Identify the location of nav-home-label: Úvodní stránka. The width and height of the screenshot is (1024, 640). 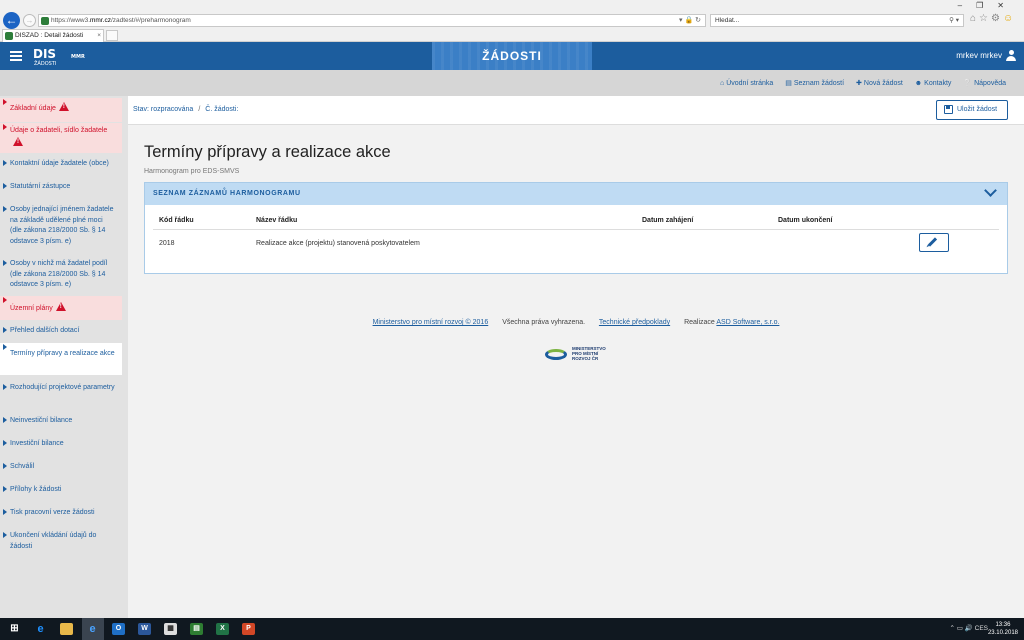
(750, 83).